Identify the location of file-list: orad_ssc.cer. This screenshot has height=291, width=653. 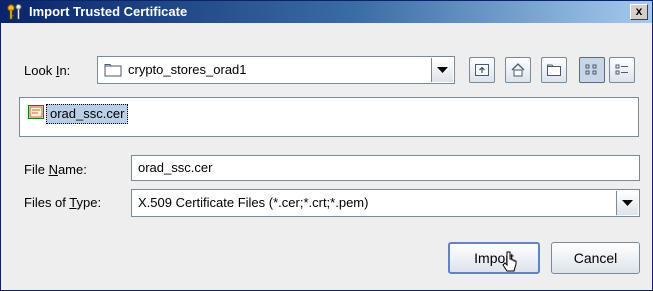
(329, 117).